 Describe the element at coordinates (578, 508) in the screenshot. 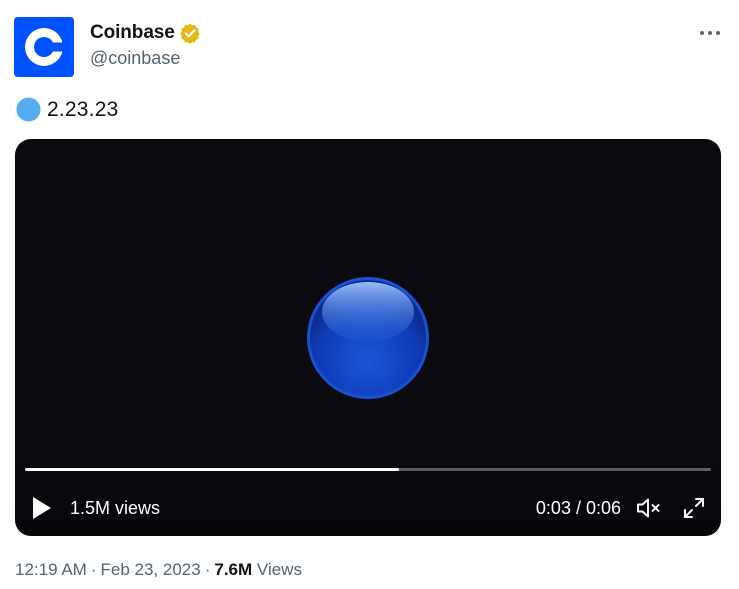

I see `video-time: 0:03 / 0:06` at that location.